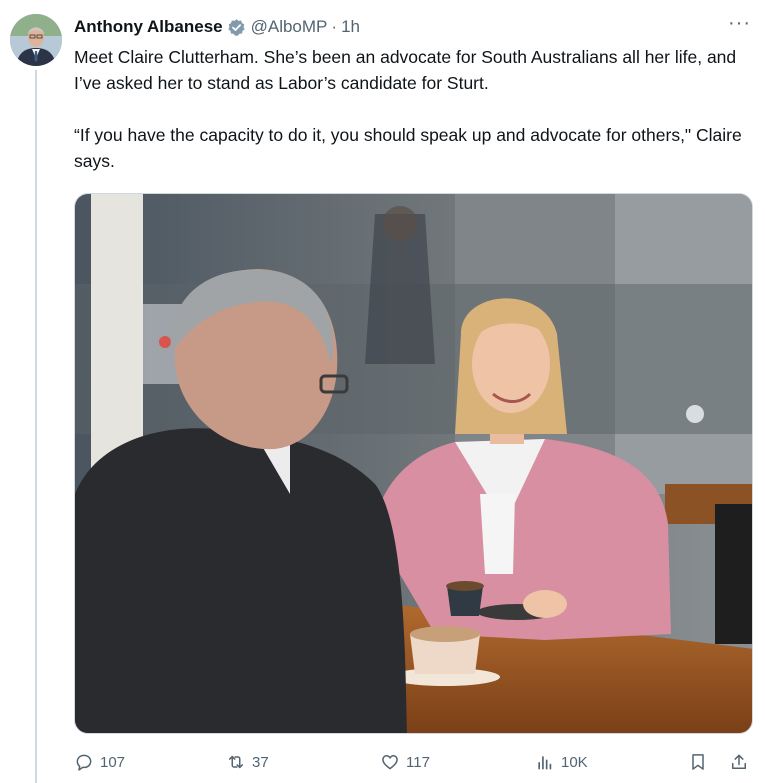 This screenshot has width=765, height=783. I want to click on heart-icon, so click(390, 762).